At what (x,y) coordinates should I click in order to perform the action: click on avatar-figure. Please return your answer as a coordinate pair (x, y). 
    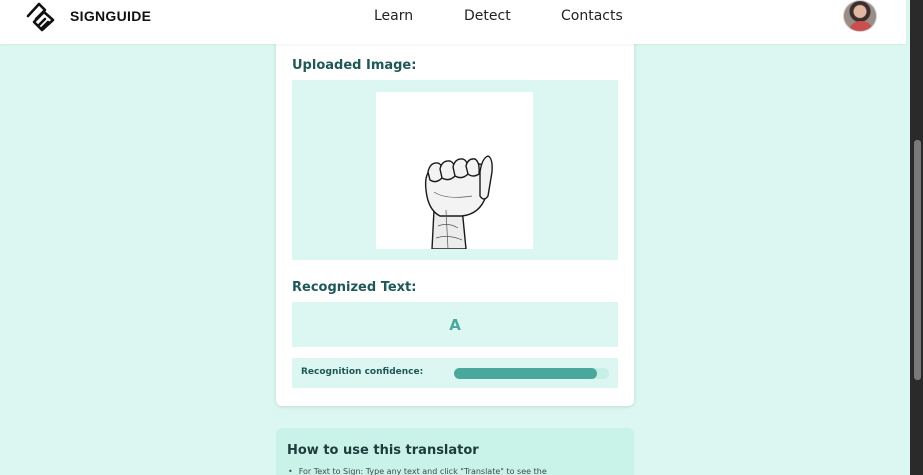
    Looking at the image, I should click on (861, 26).